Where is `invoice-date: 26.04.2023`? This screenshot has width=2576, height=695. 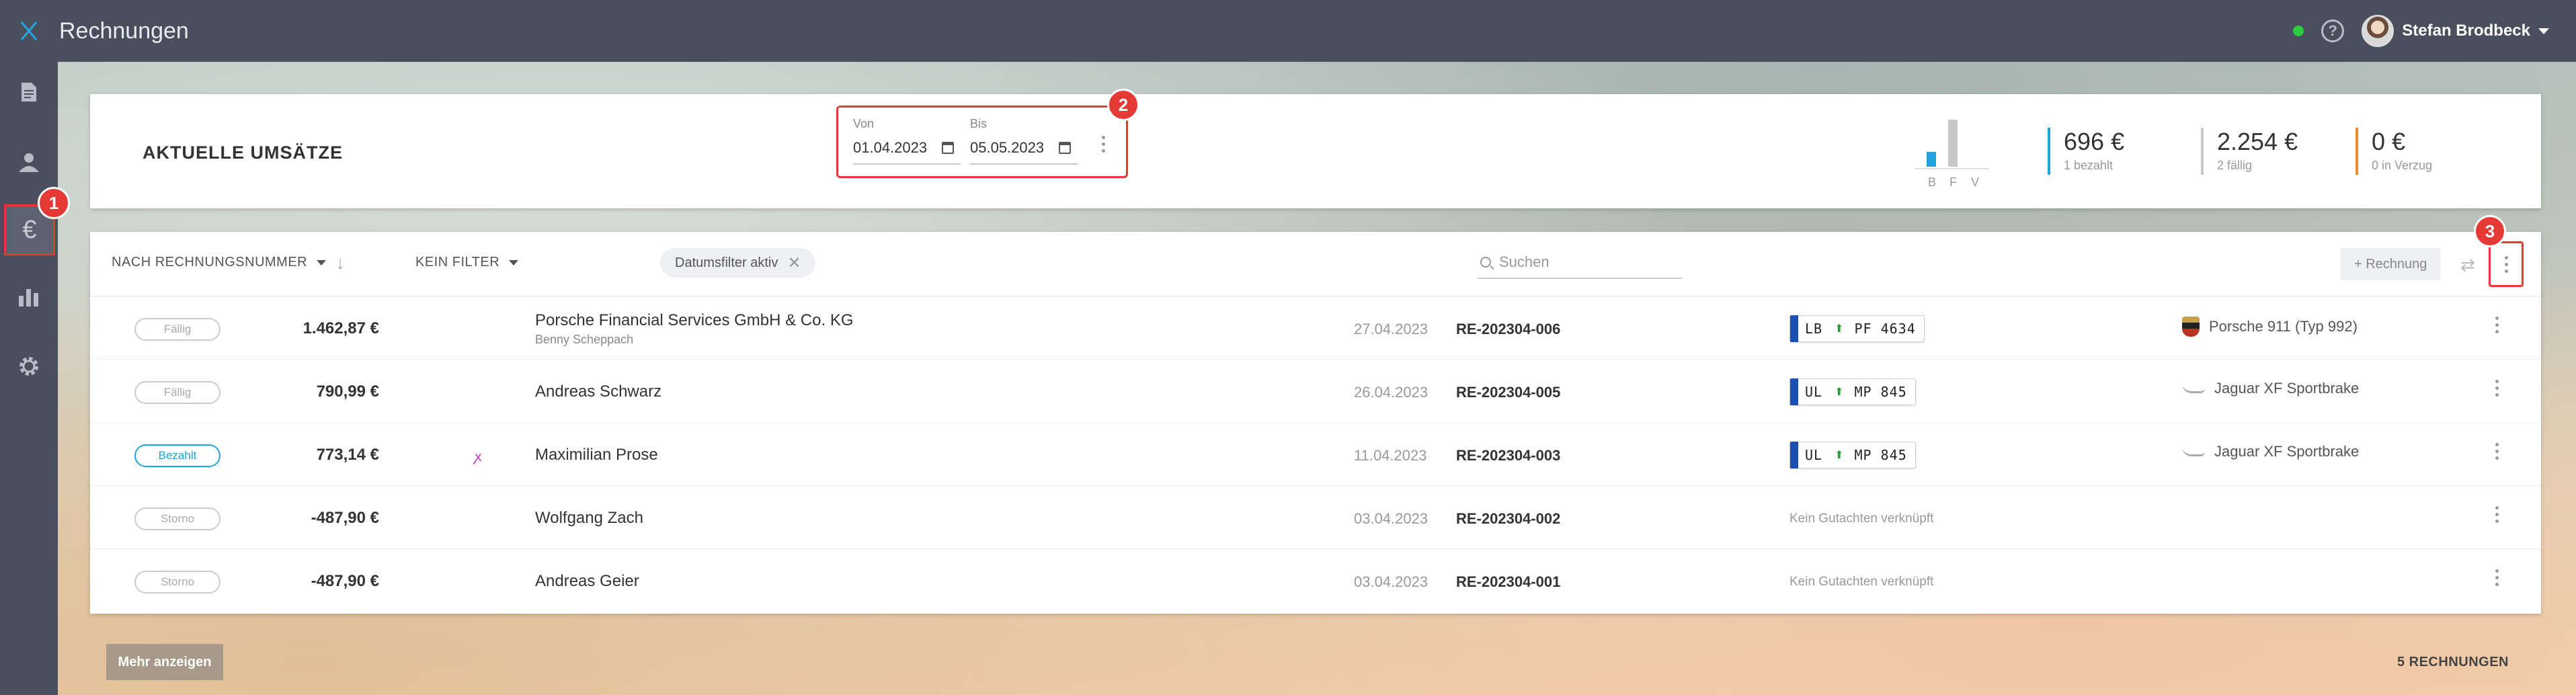 invoice-date: 26.04.2023 is located at coordinates (1391, 392).